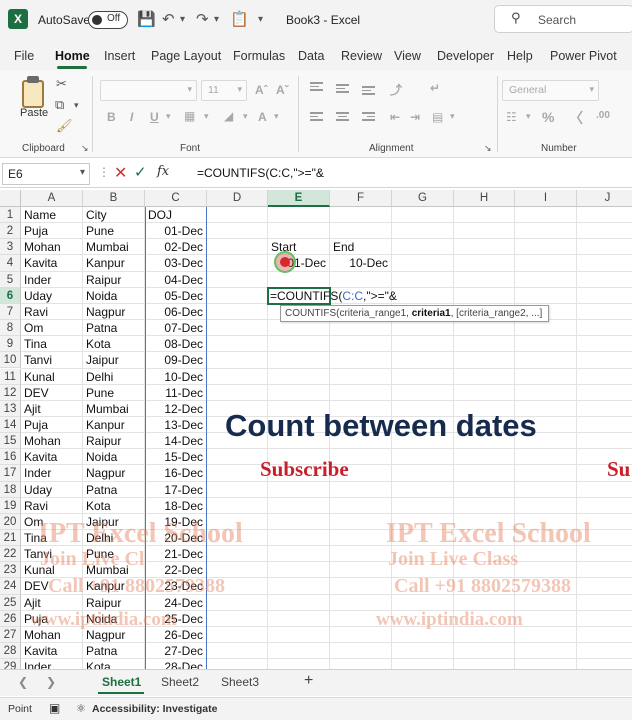 The image size is (632, 720). What do you see at coordinates (113, 312) in the screenshot?
I see `cell-b7: Nagpur` at bounding box center [113, 312].